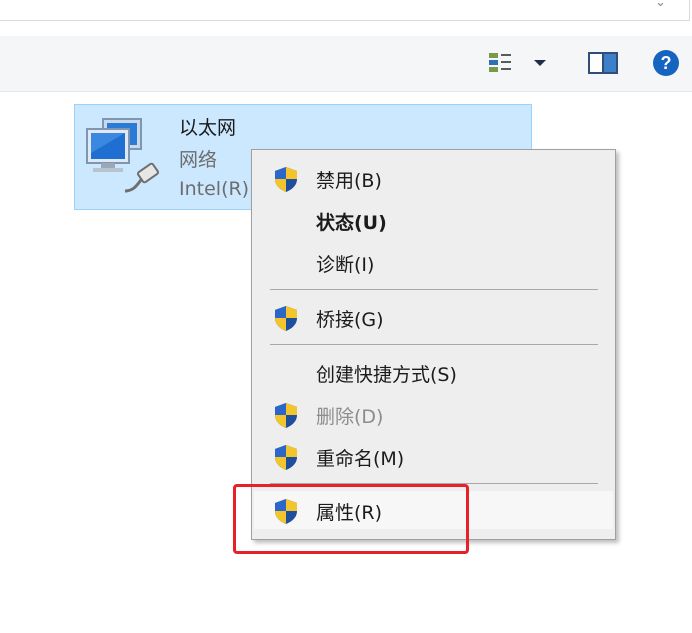  I want to click on menu-item-label: 诊断(I), so click(345, 265).